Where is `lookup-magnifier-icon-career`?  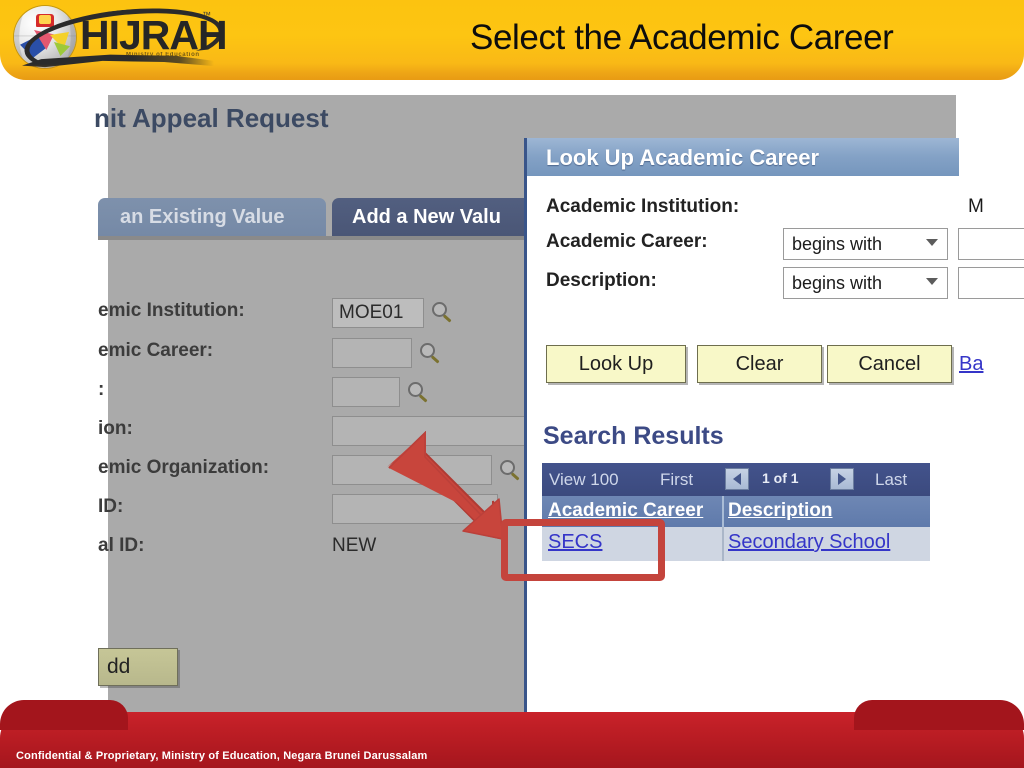 lookup-magnifier-icon-career is located at coordinates (431, 354).